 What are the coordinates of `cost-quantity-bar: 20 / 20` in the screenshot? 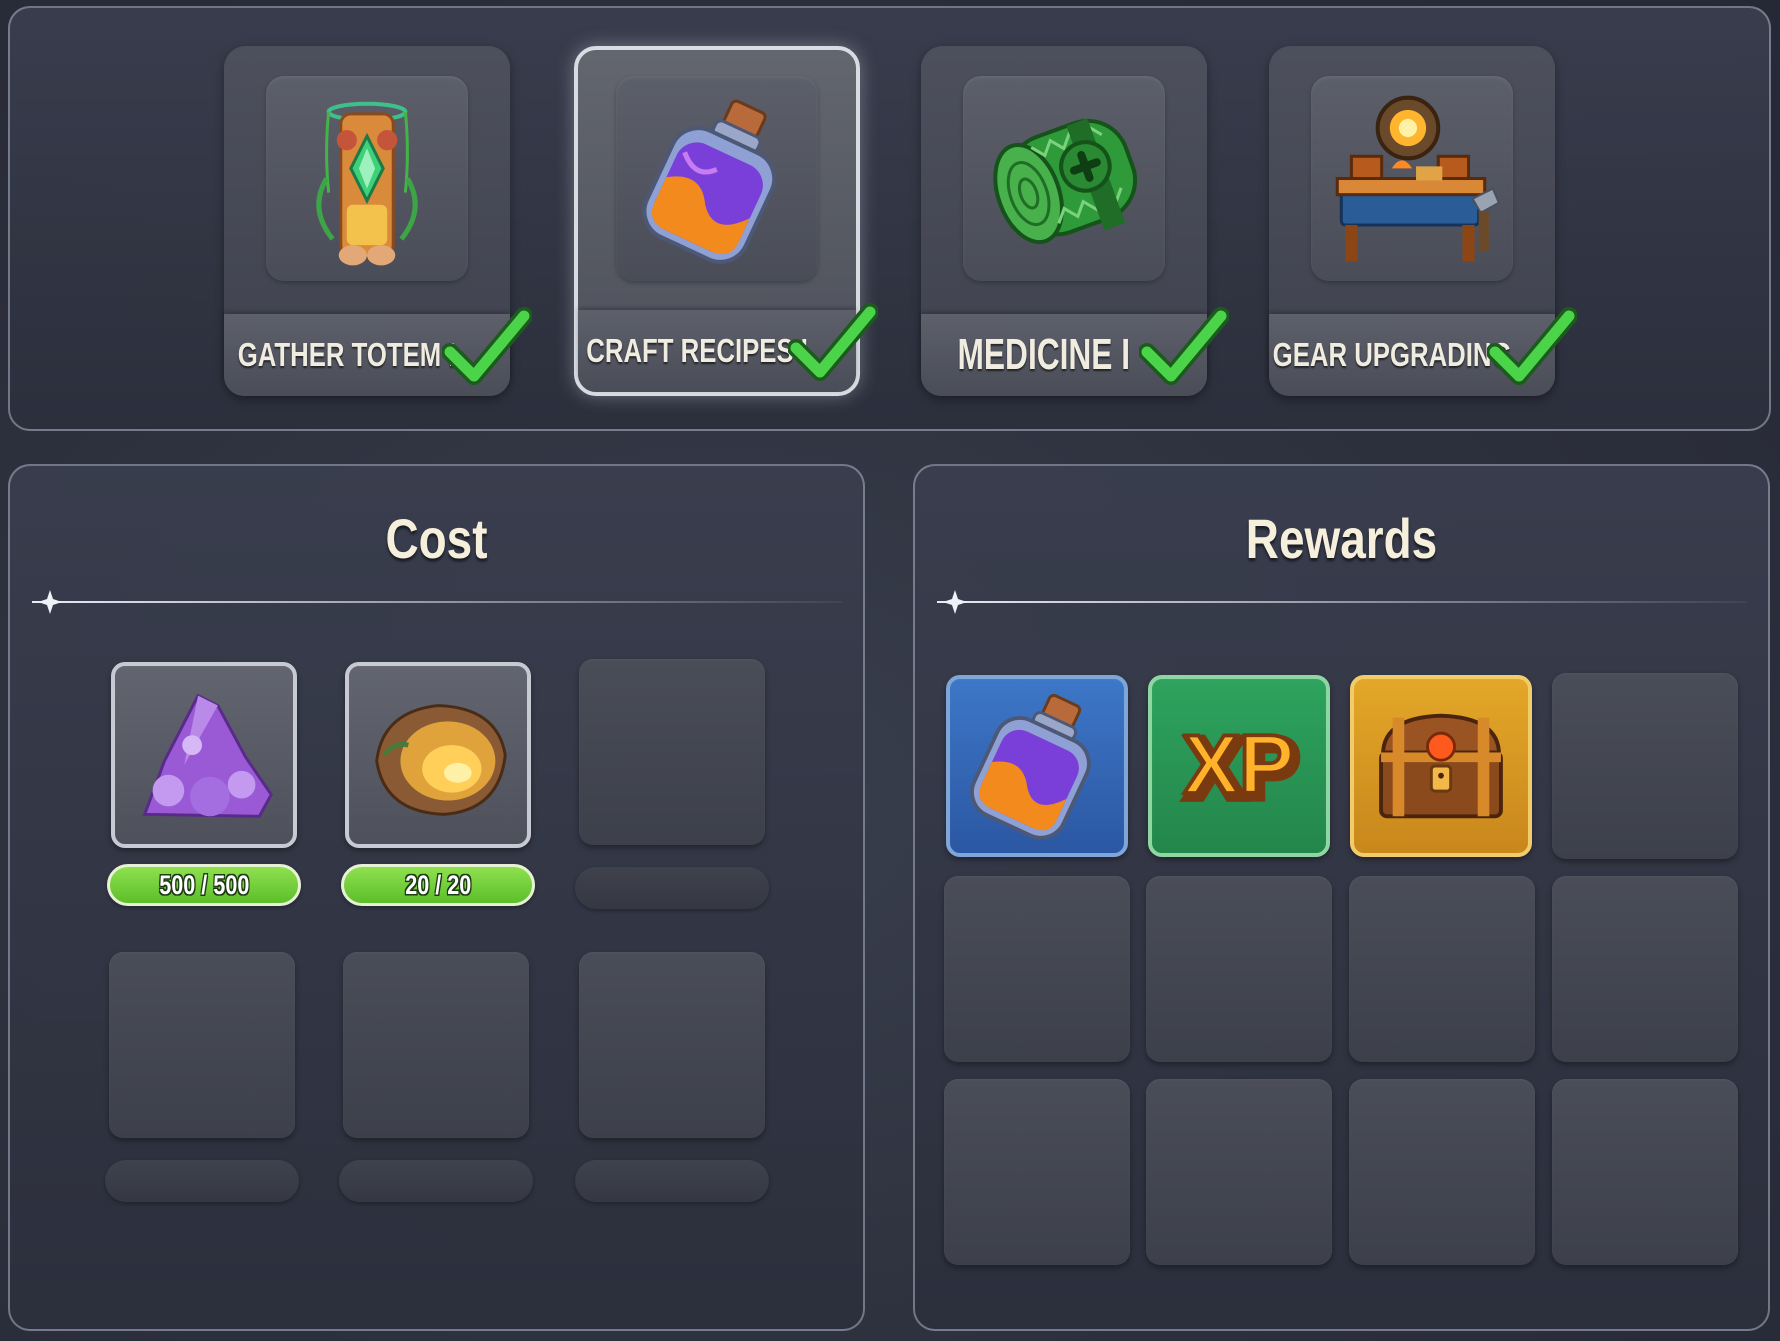 It's located at (438, 885).